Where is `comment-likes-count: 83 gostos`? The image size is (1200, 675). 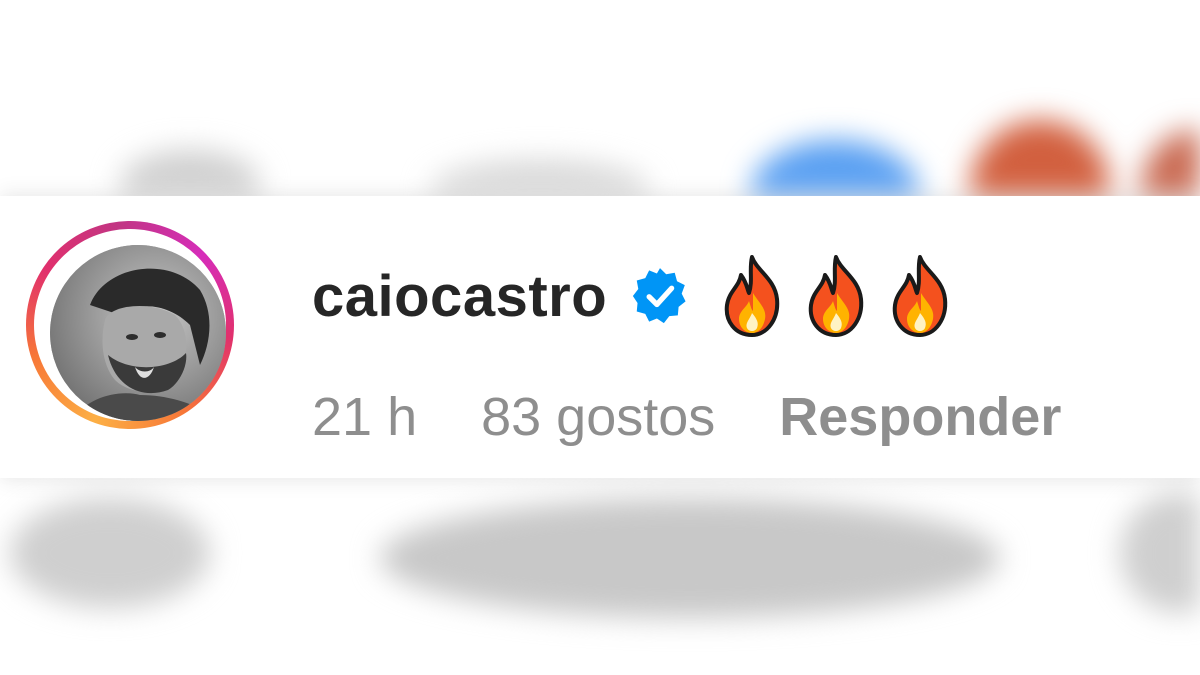
comment-likes-count: 83 gostos is located at coordinates (598, 417).